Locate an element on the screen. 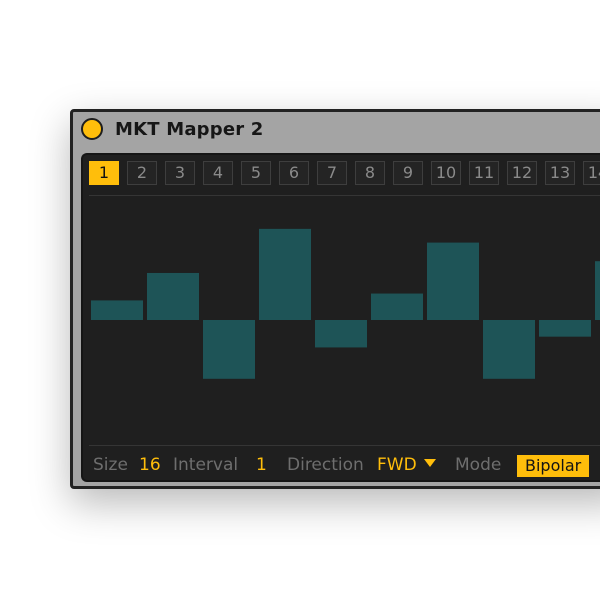  step-button-6: 6 is located at coordinates (294, 173).